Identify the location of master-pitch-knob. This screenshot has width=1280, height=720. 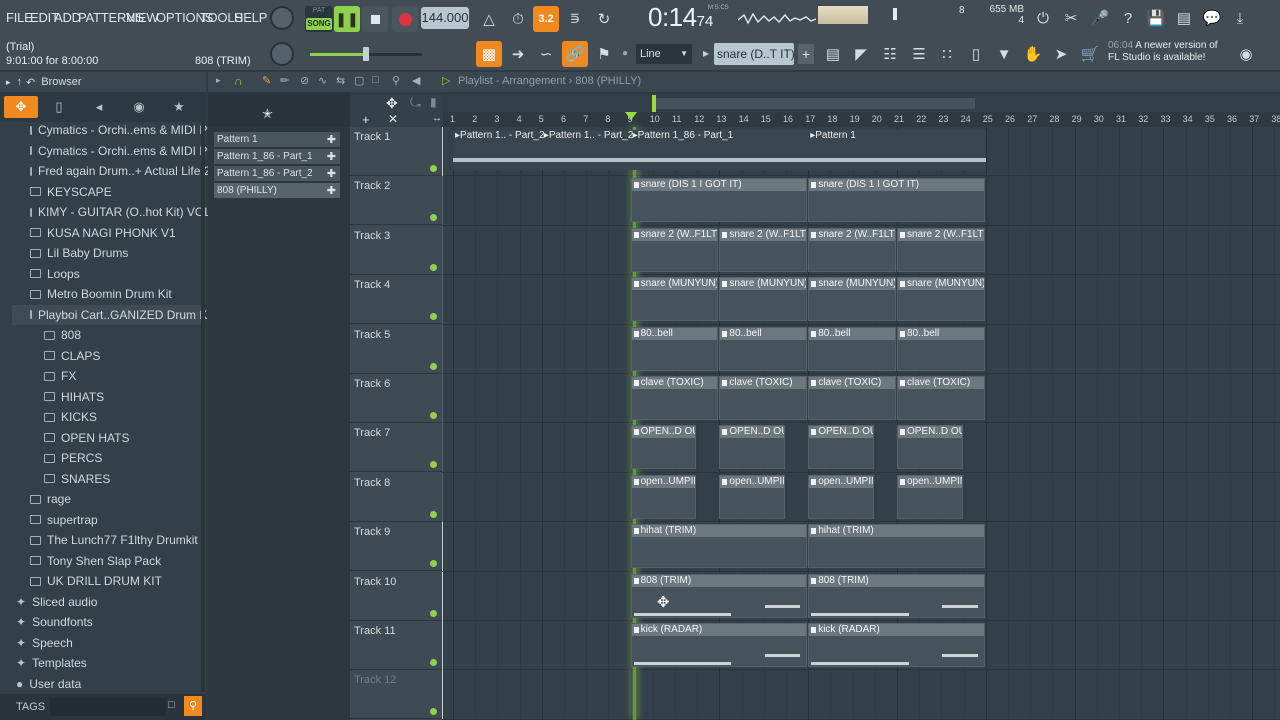
(282, 18).